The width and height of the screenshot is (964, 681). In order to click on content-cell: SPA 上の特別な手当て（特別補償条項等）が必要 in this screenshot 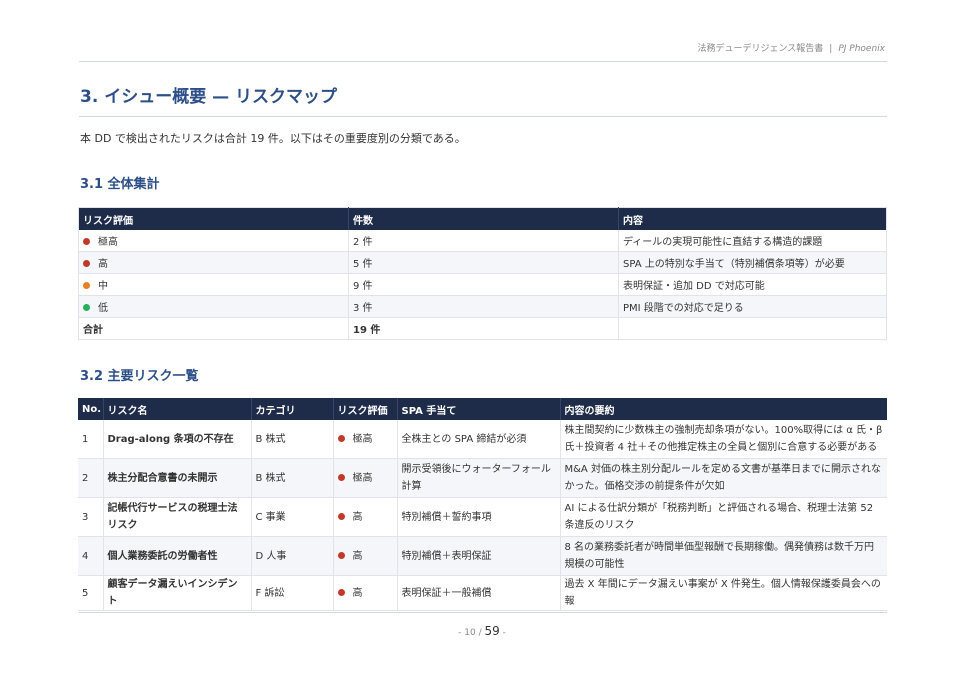, I will do `click(752, 262)`.